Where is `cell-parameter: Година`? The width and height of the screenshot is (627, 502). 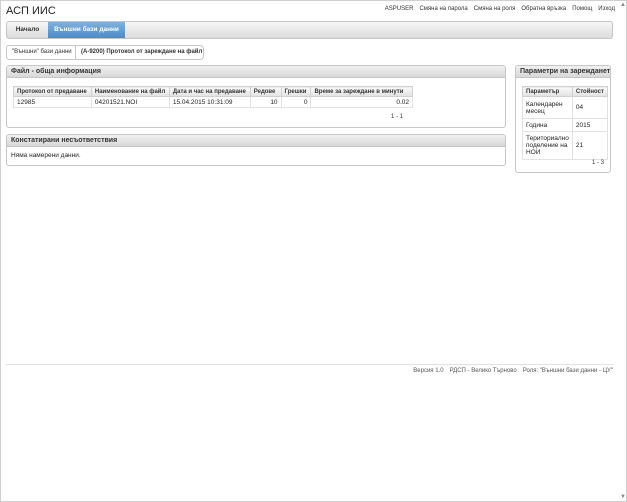 cell-parameter: Година is located at coordinates (547, 125).